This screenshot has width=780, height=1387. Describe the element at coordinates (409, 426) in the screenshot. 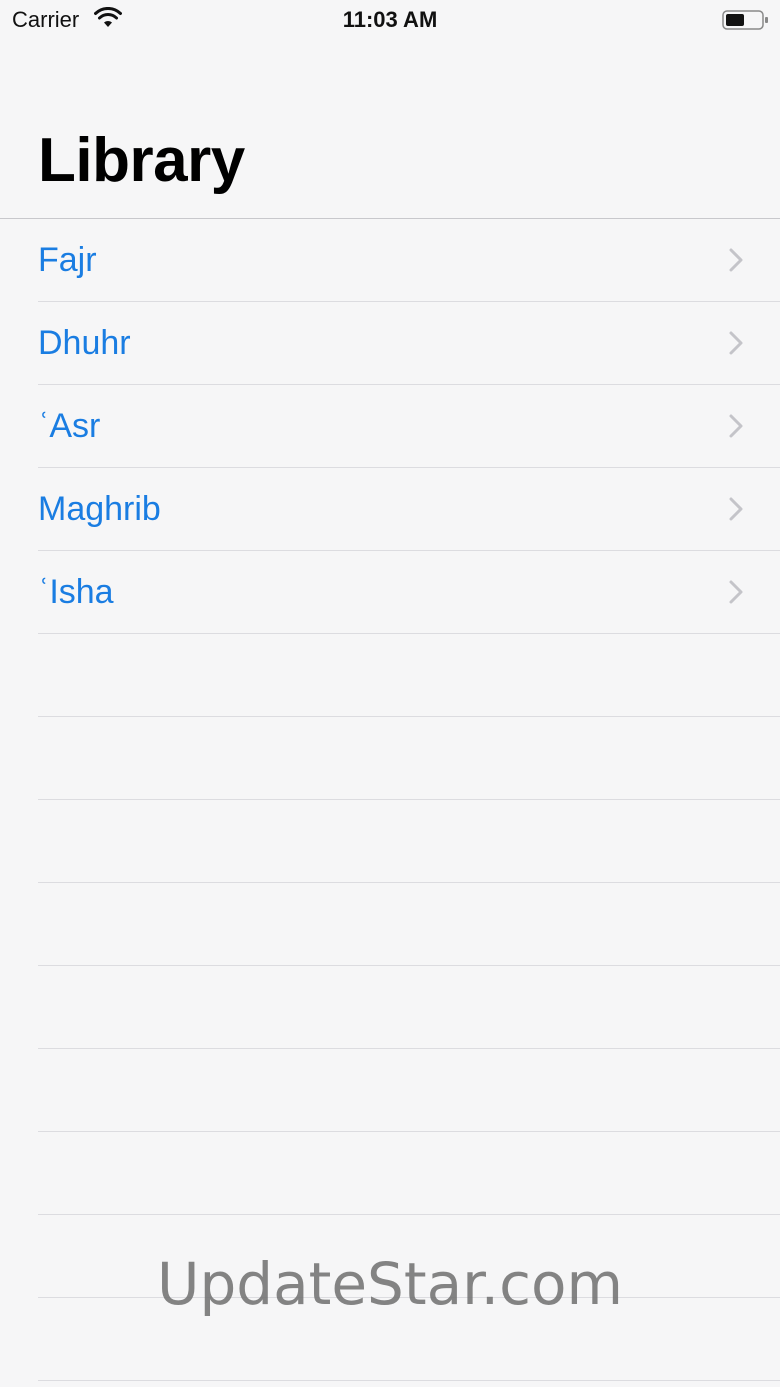

I see `list-item-asr: ʿAsr` at that location.